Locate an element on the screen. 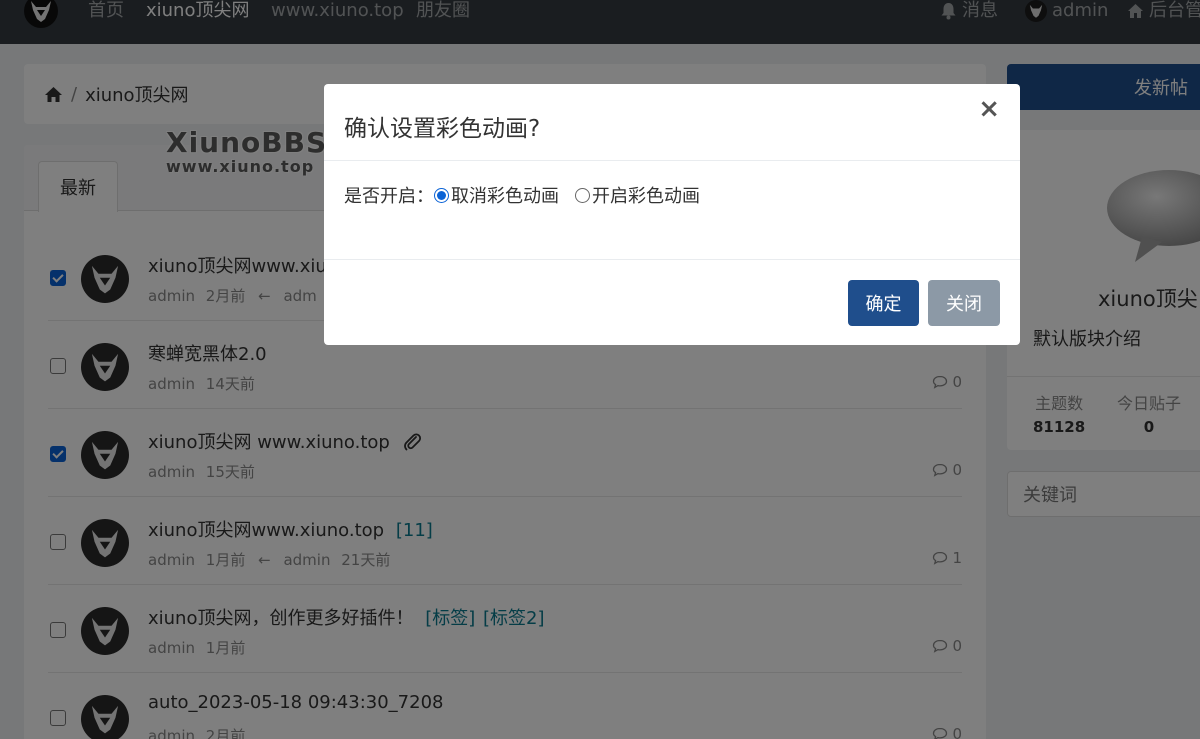 Image resolution: width=1200 pixels, height=739 pixels. option-enable-animation: 开启彩色动画 is located at coordinates (637, 195).